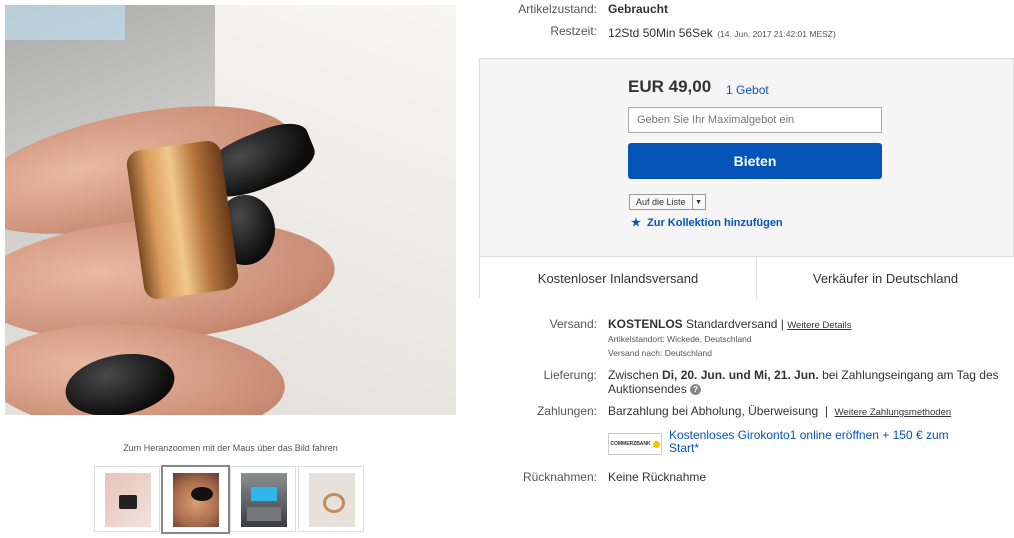 This screenshot has width=1014, height=538. What do you see at coordinates (660, 33) in the screenshot?
I see `time-left-value: 12Std 50Min 56Sek` at bounding box center [660, 33].